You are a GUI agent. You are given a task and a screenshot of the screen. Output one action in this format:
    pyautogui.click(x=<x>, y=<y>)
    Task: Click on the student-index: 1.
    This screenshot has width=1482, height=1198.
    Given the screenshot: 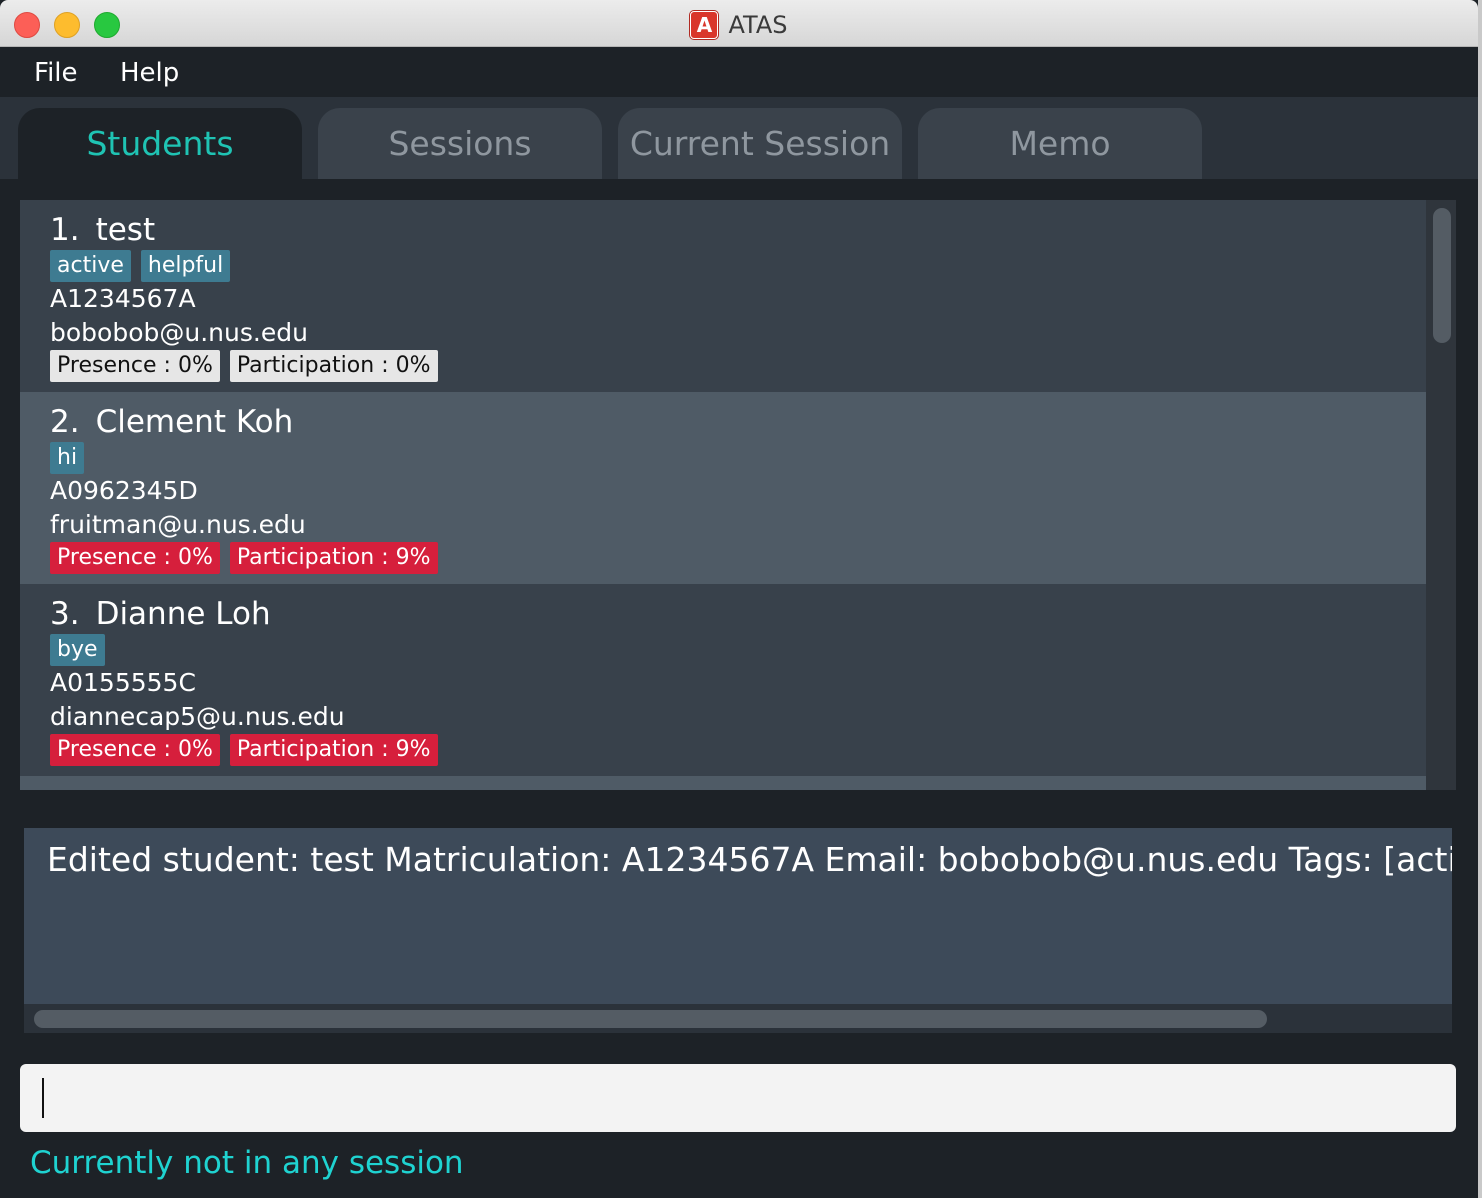 What is the action you would take?
    pyautogui.click(x=65, y=230)
    